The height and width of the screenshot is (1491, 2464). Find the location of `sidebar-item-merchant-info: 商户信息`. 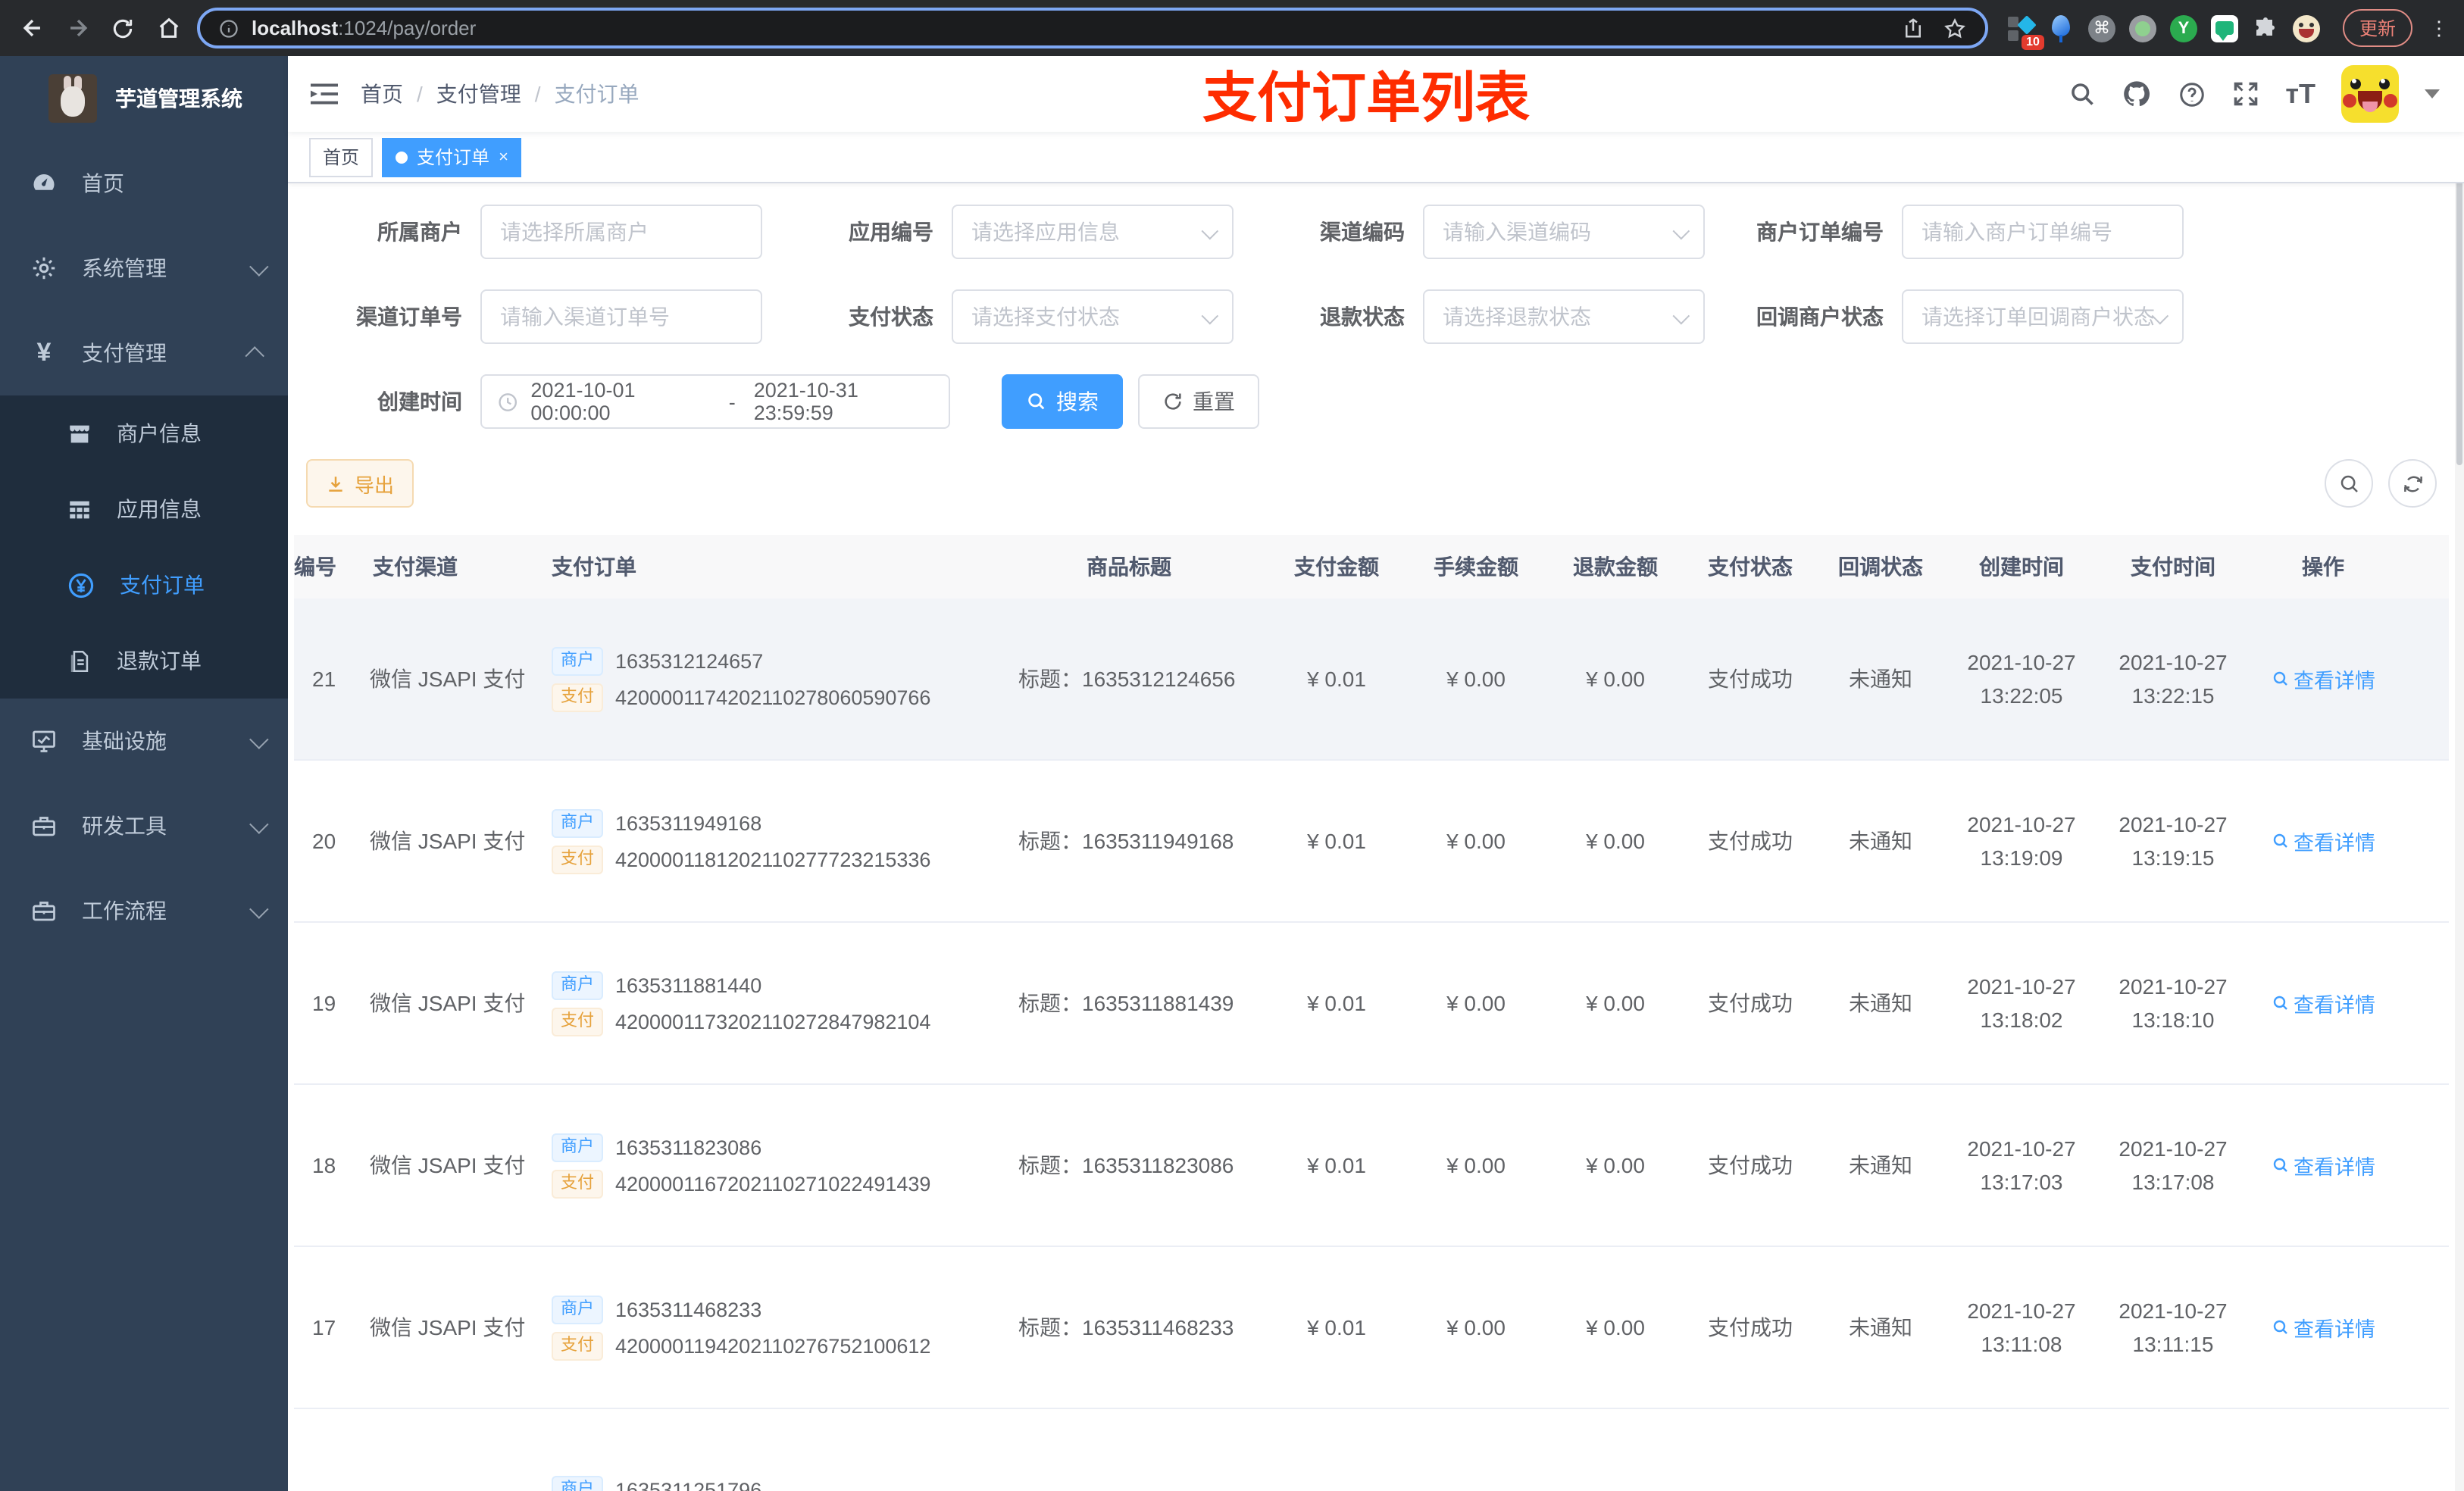

sidebar-item-merchant-info: 商户信息 is located at coordinates (144, 433).